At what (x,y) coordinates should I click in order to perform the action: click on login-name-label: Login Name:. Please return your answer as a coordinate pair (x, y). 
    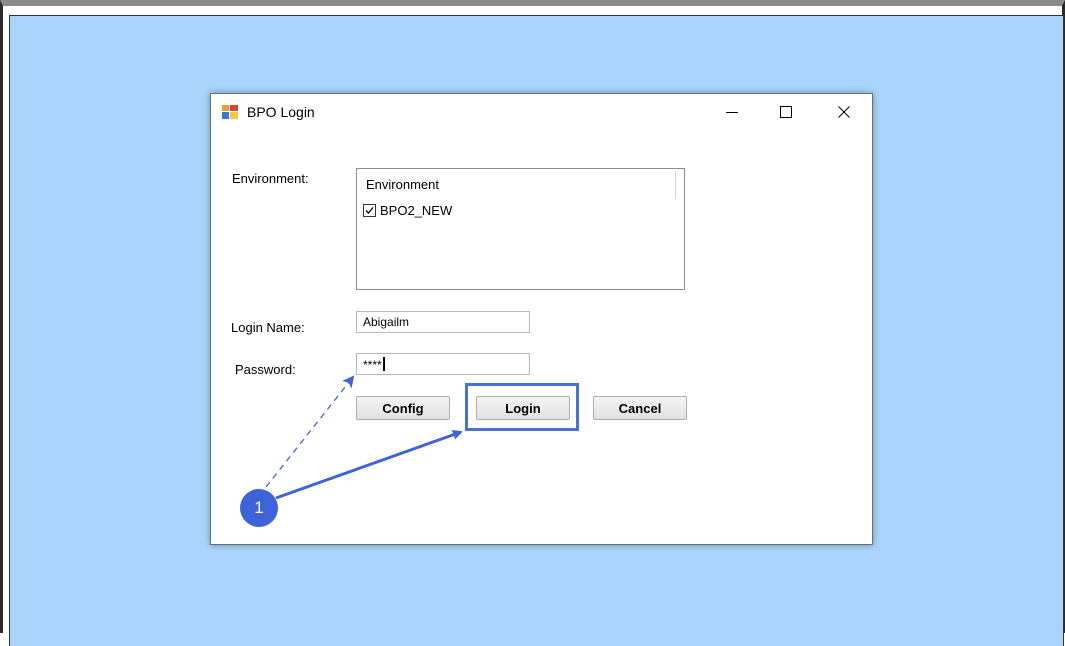
    Looking at the image, I should click on (268, 327).